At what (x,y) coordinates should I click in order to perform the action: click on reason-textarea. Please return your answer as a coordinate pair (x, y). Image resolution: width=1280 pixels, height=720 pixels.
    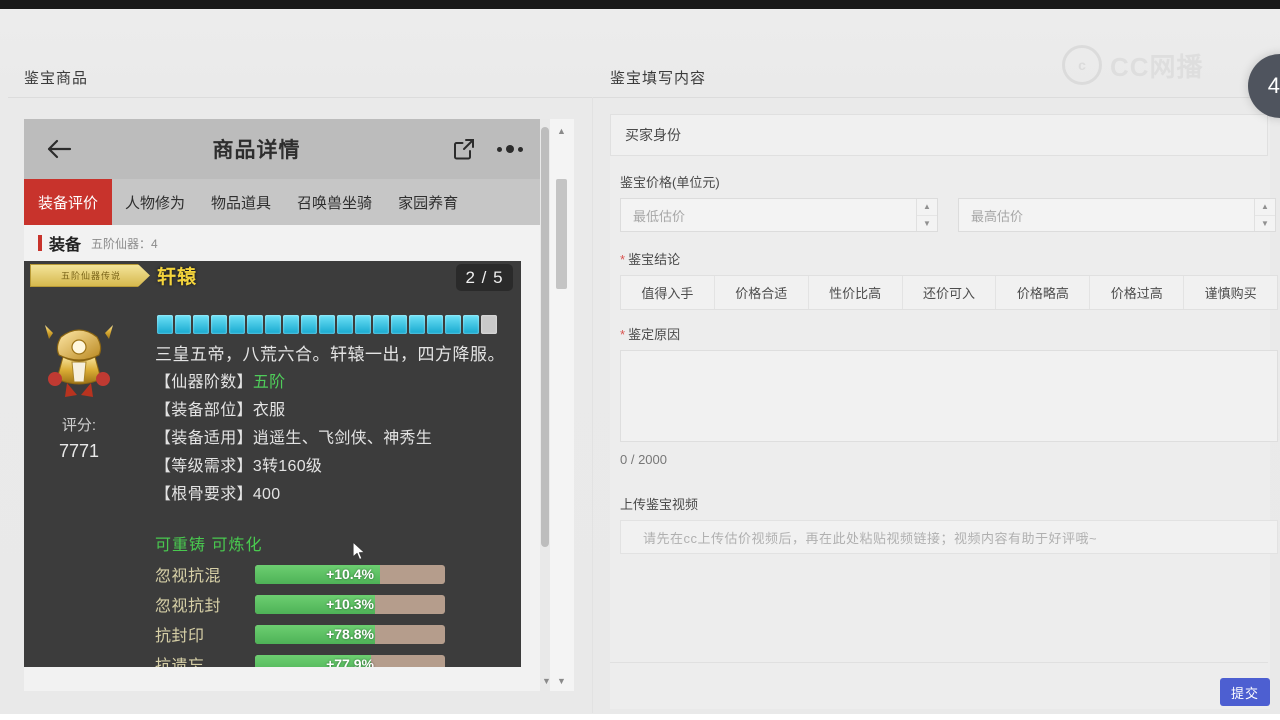
    Looking at the image, I should click on (949, 396).